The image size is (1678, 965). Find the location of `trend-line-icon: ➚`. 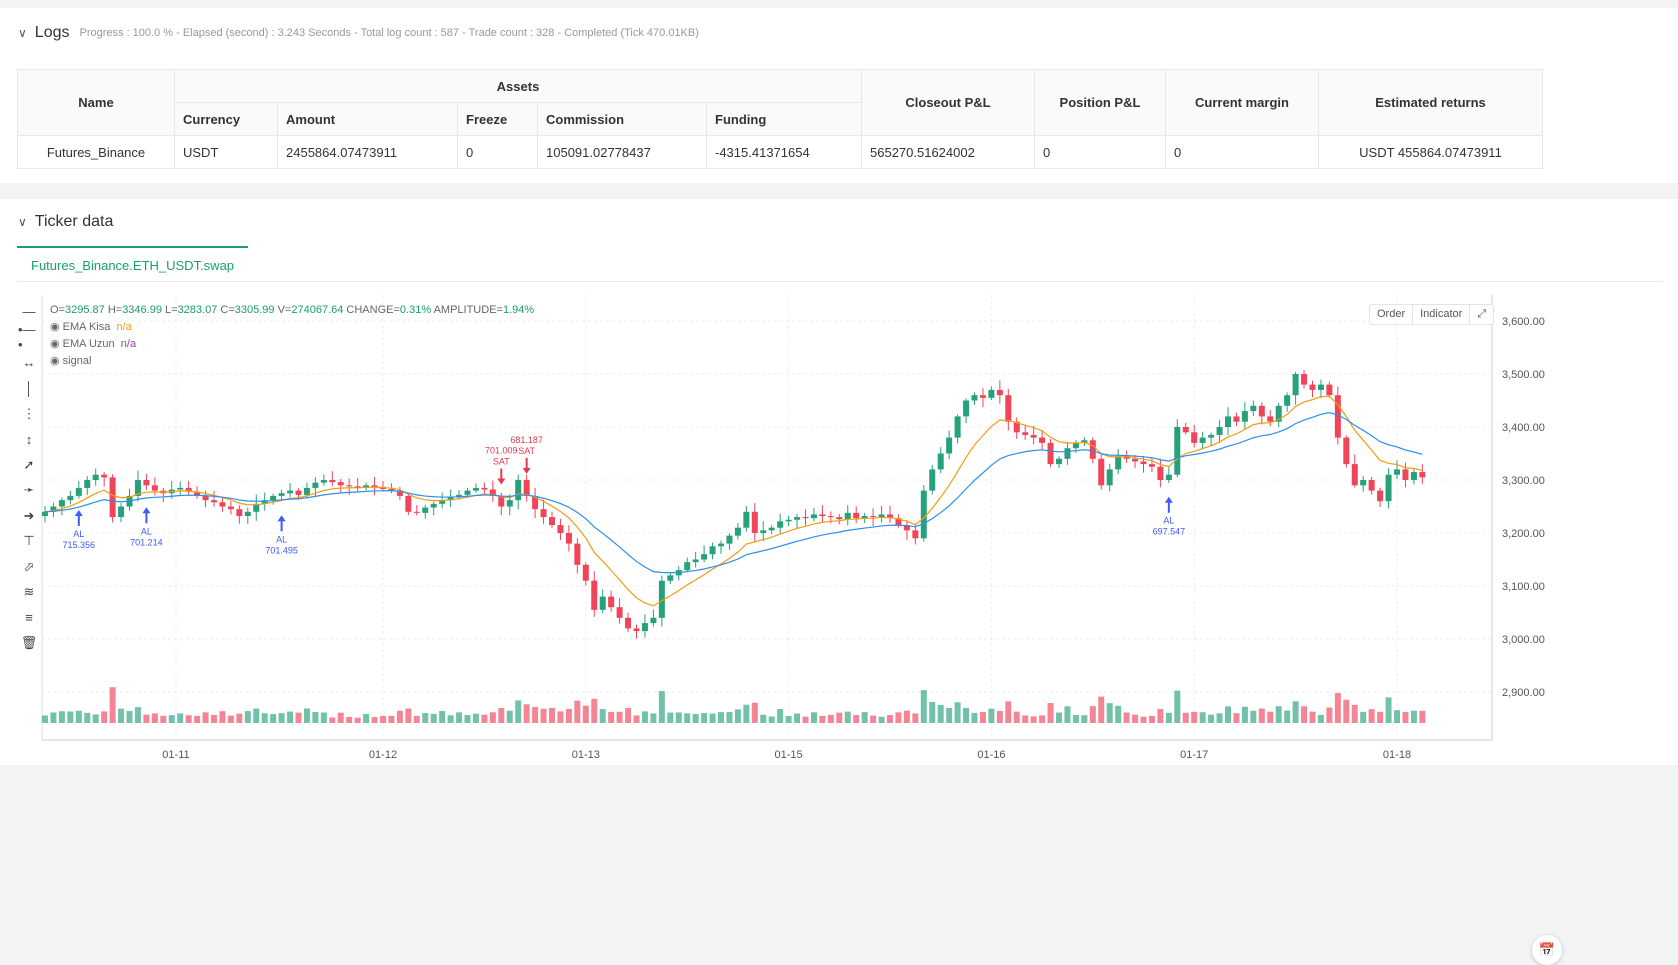

trend-line-icon: ➚ is located at coordinates (29, 465).